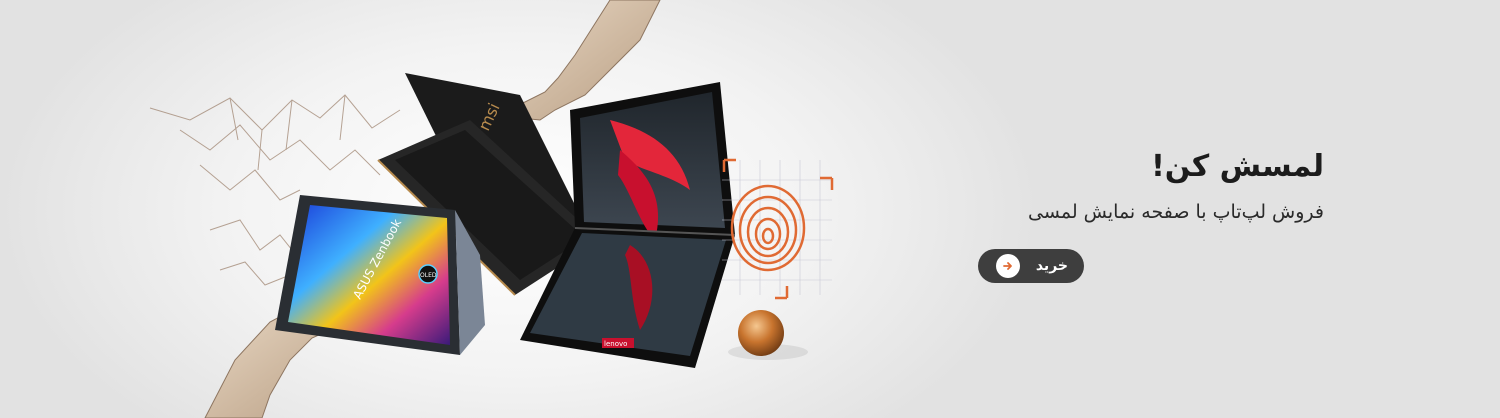 This screenshot has width=1500, height=418. Describe the element at coordinates (1031, 266) in the screenshot. I see `buy-button: خرید` at that location.